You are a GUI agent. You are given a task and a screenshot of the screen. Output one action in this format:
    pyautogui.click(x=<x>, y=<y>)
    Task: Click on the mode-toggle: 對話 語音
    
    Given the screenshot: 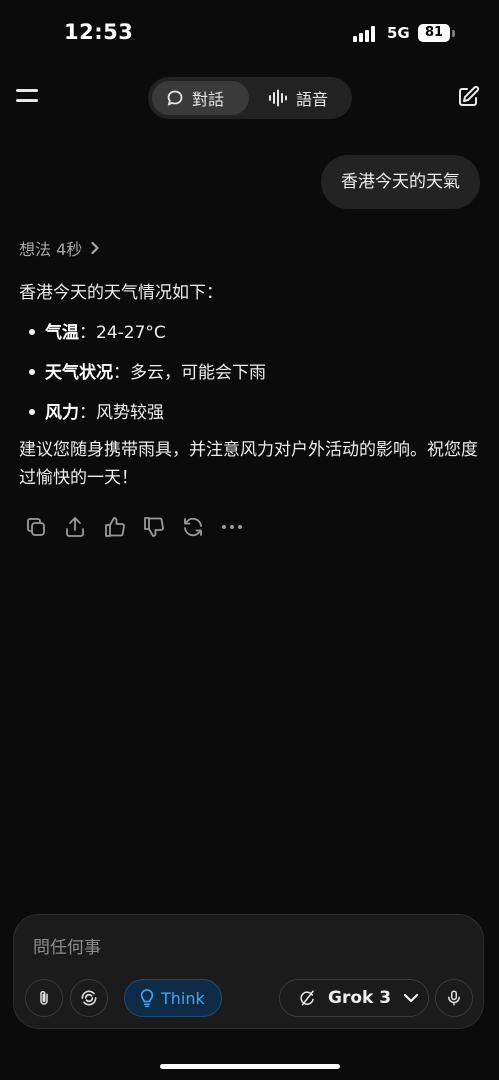 What is the action you would take?
    pyautogui.click(x=250, y=98)
    